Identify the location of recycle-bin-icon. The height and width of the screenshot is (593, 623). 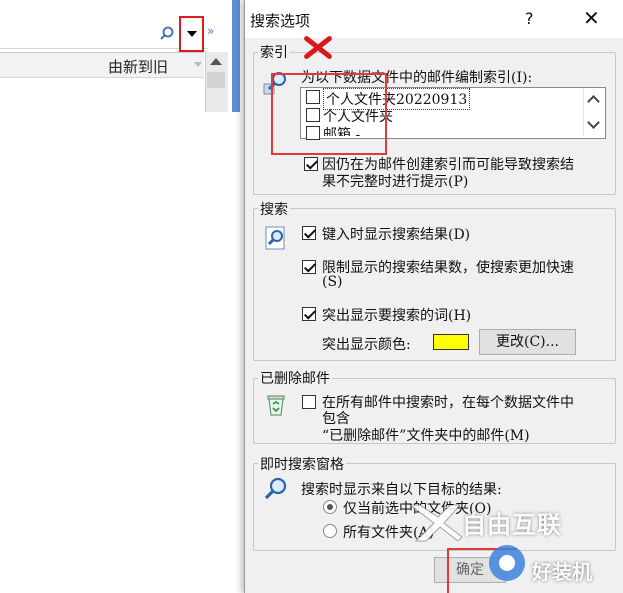
(276, 405).